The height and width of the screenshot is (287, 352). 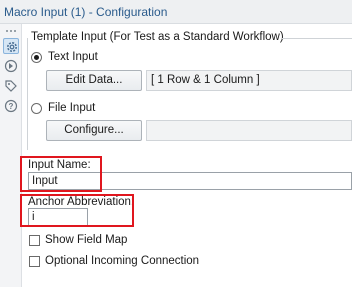 I want to click on help-icon: ?, so click(x=11, y=106).